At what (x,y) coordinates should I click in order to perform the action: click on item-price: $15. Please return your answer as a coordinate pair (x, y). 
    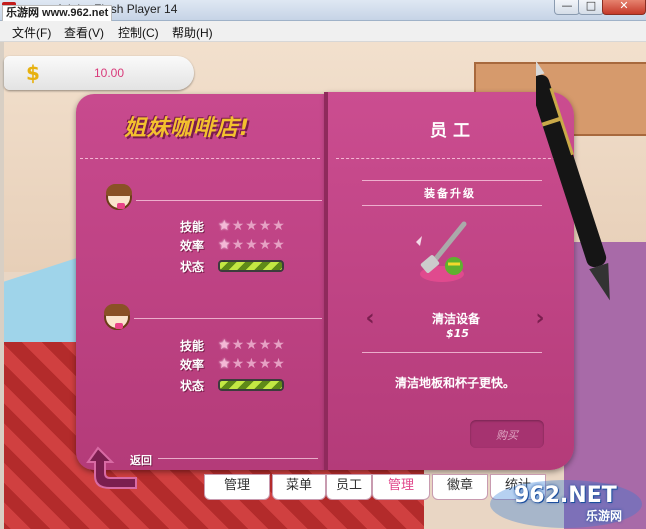
    Looking at the image, I should click on (457, 333).